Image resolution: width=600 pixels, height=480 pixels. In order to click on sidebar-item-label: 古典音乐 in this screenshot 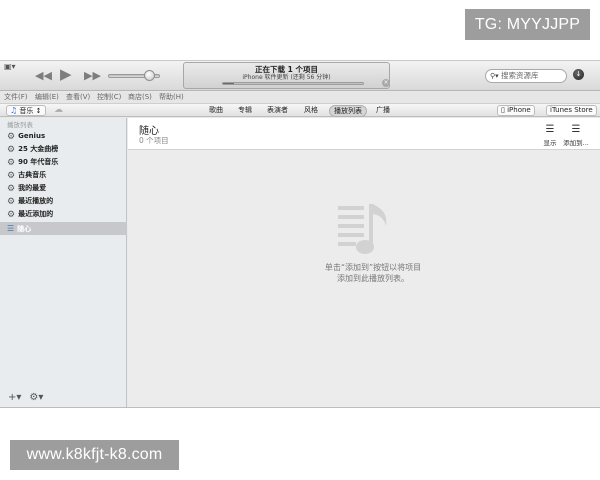, I will do `click(32, 175)`.